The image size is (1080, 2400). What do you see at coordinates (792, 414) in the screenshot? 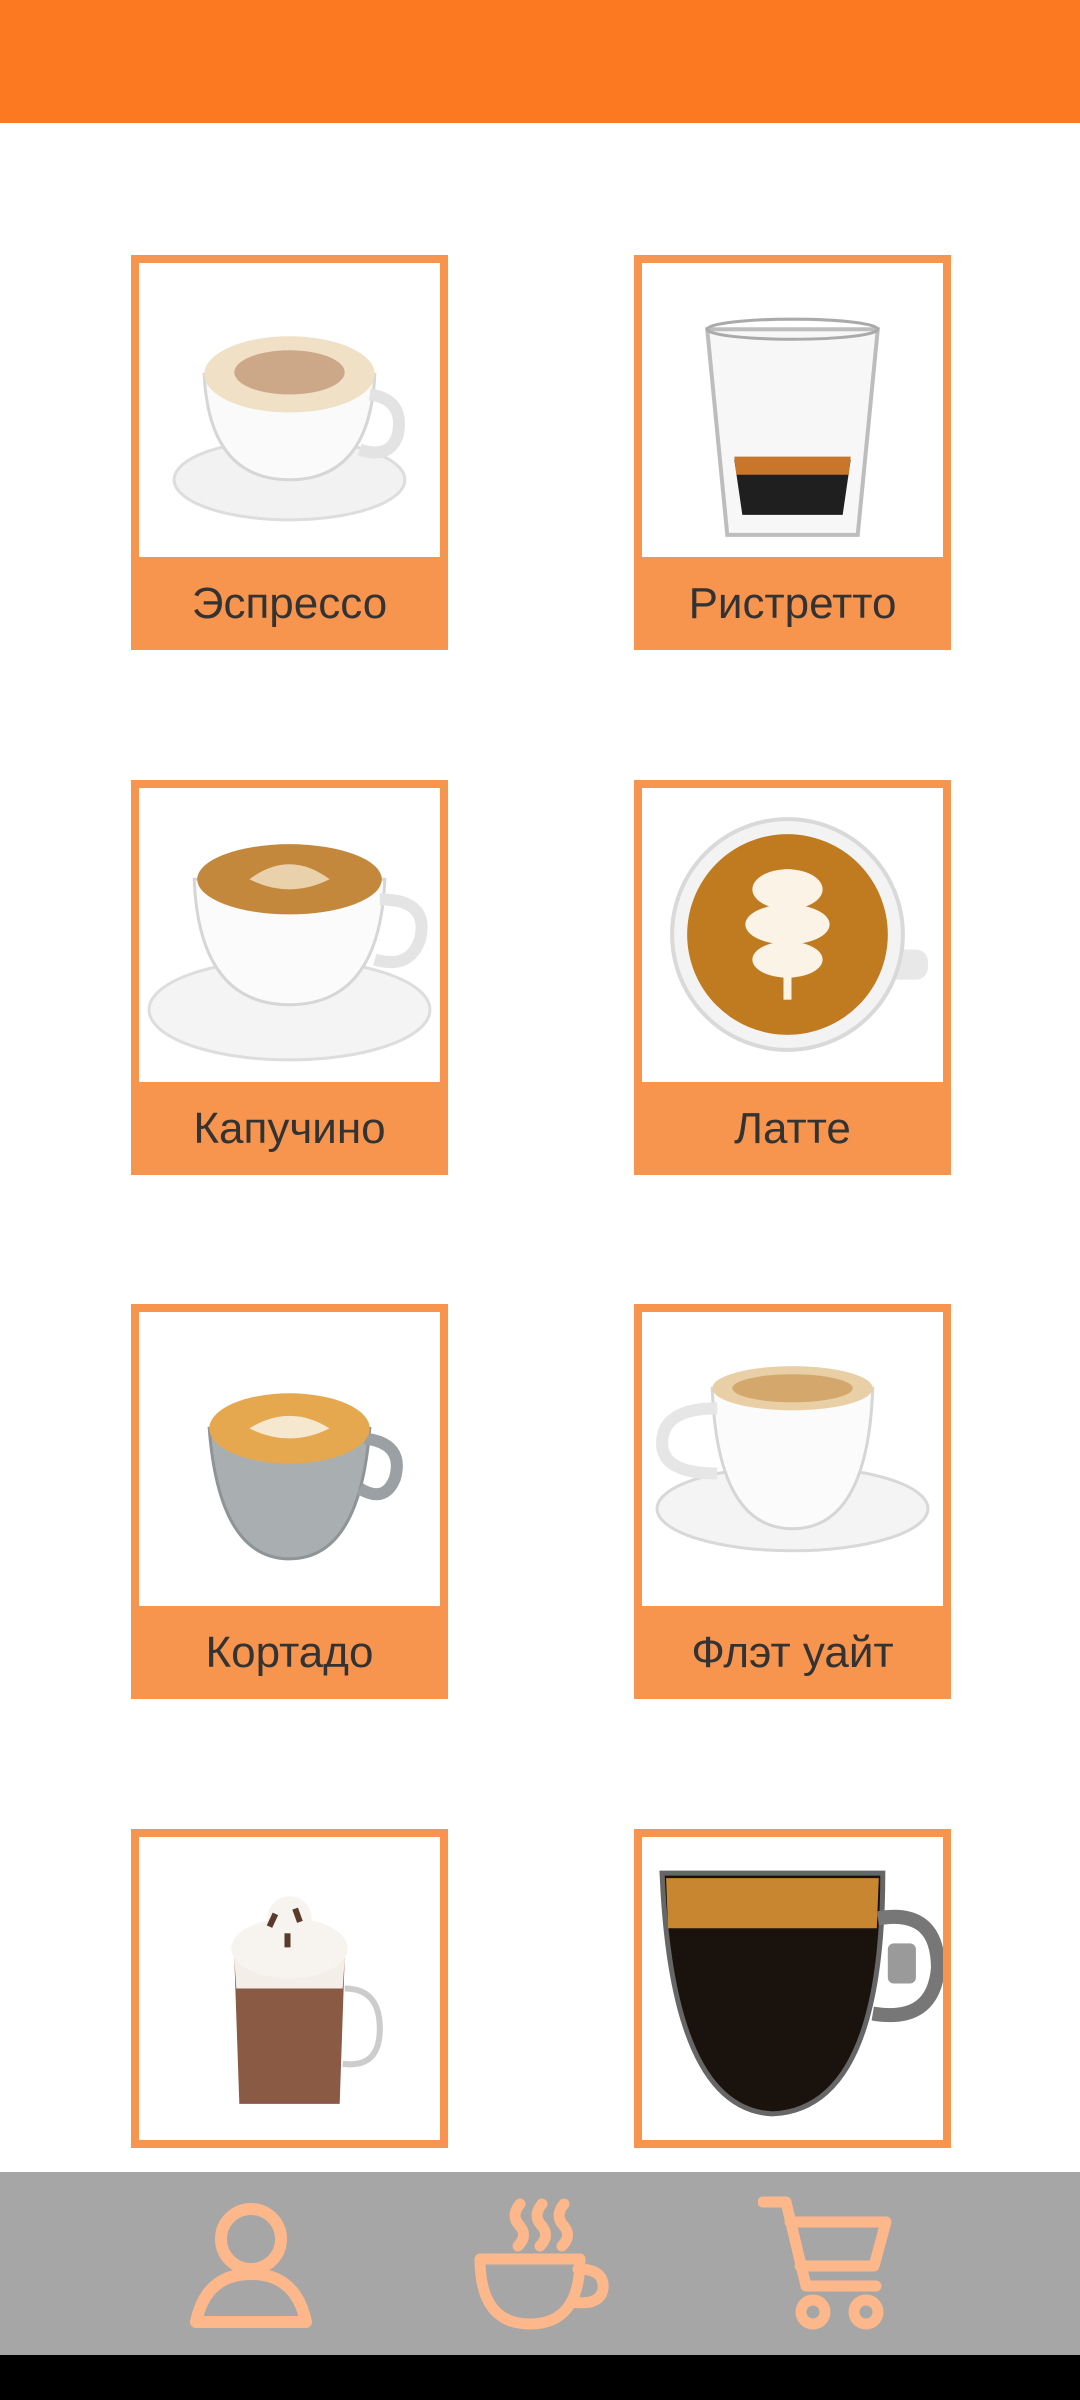
I see `ristretto-glass-image` at bounding box center [792, 414].